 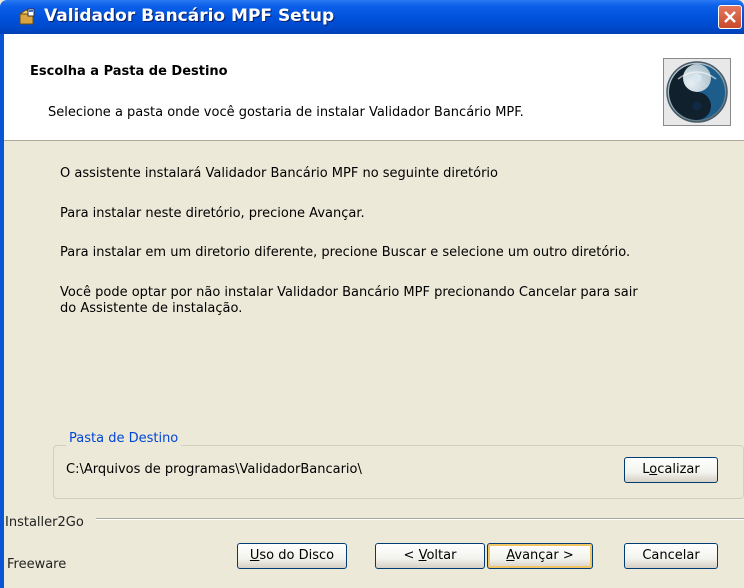 What do you see at coordinates (420, 519) in the screenshot?
I see `separator-line` at bounding box center [420, 519].